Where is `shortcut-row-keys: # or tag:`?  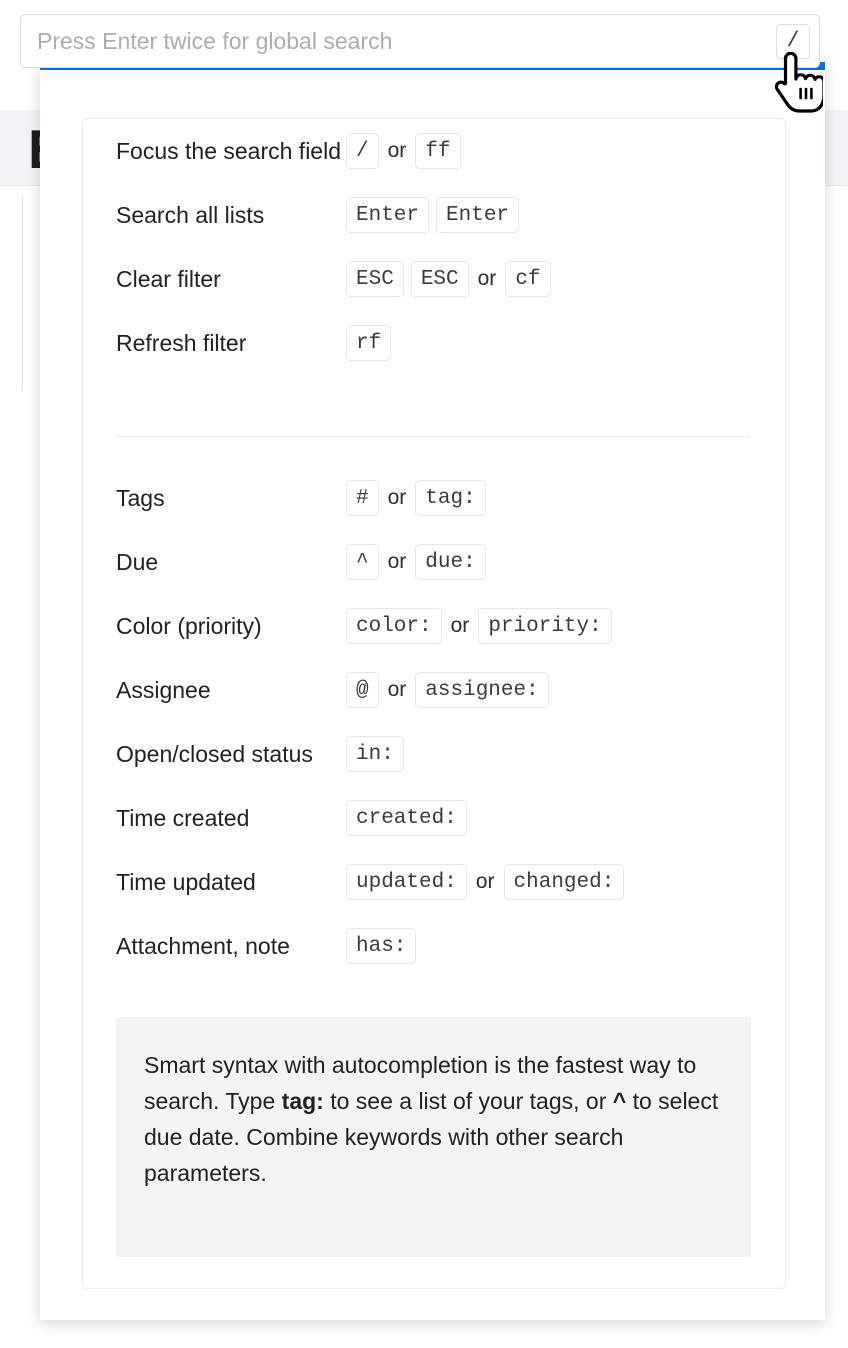 shortcut-row-keys: # or tag: is located at coordinates (416, 498).